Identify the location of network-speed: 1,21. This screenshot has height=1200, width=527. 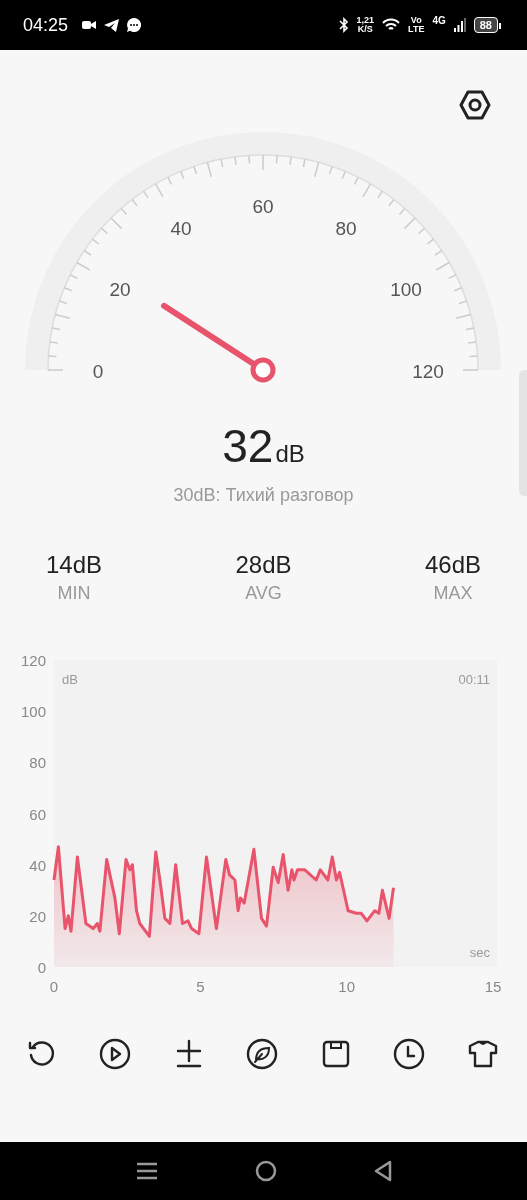
(365, 20).